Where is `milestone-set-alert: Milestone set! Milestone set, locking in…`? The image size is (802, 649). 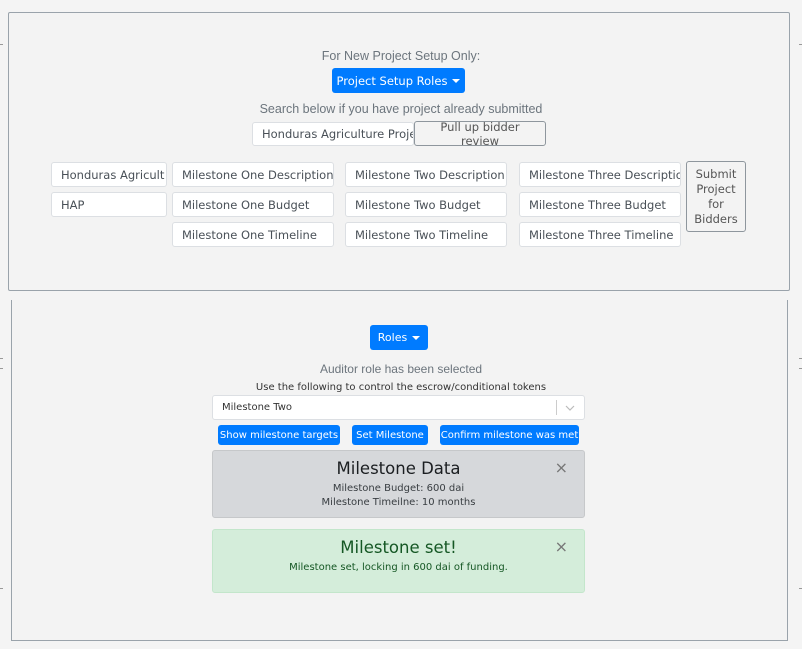
milestone-set-alert: Milestone set! Milestone set, locking in… is located at coordinates (398, 561).